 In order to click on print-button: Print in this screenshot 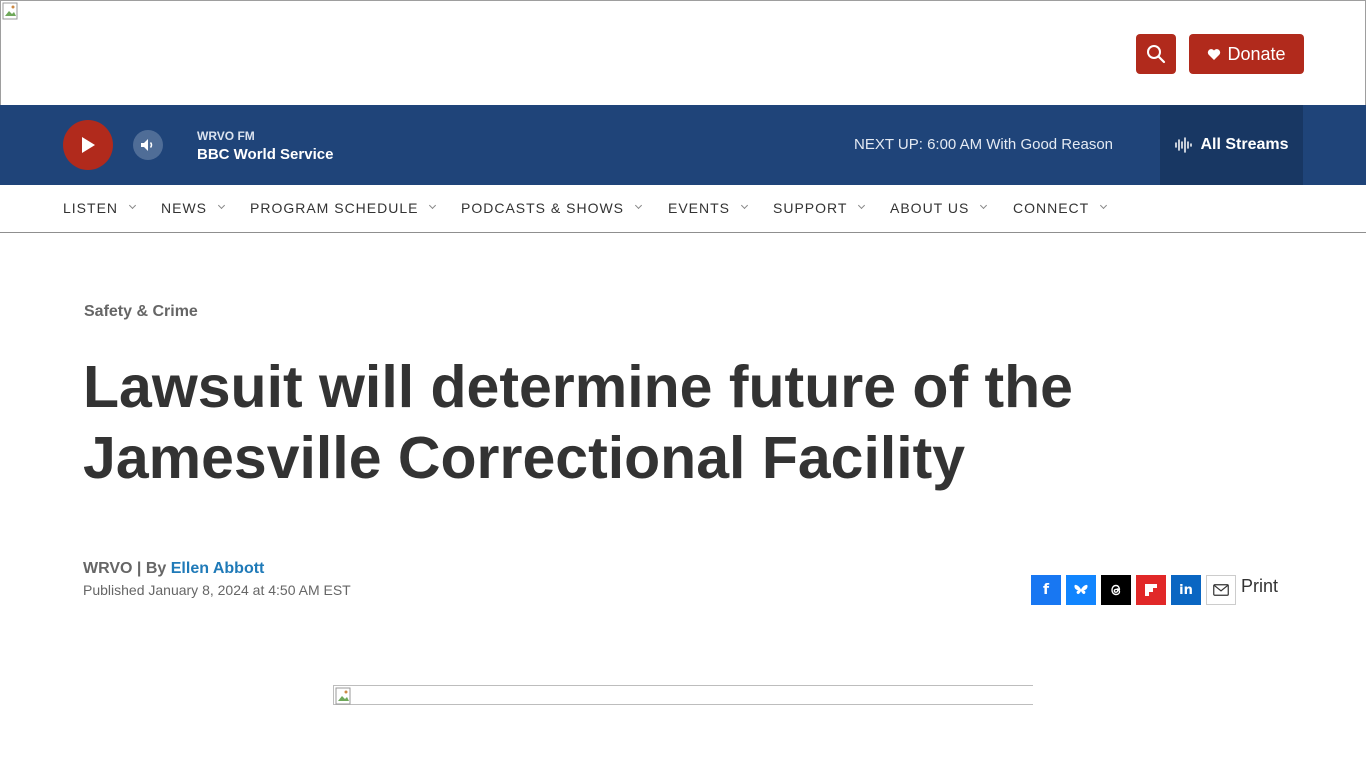, I will do `click(1259, 586)`.